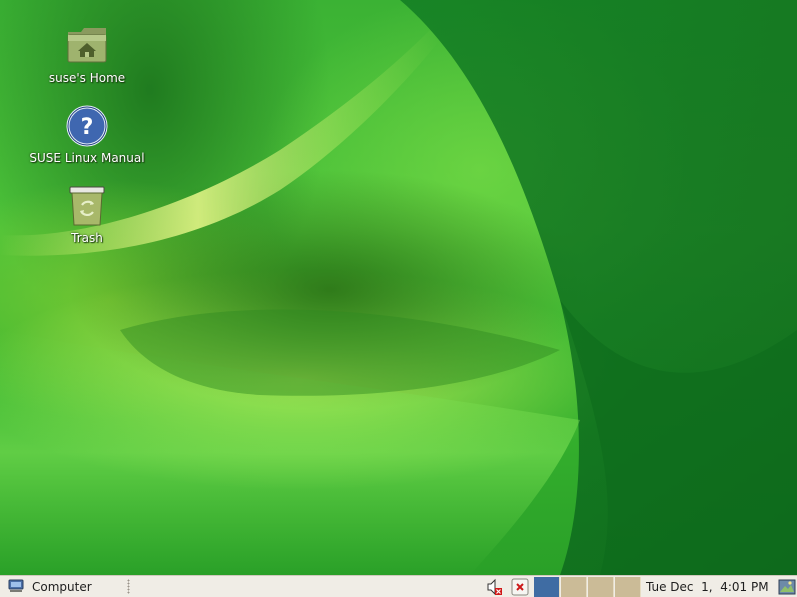  I want to click on computer-menu-button: Computer, so click(50, 587).